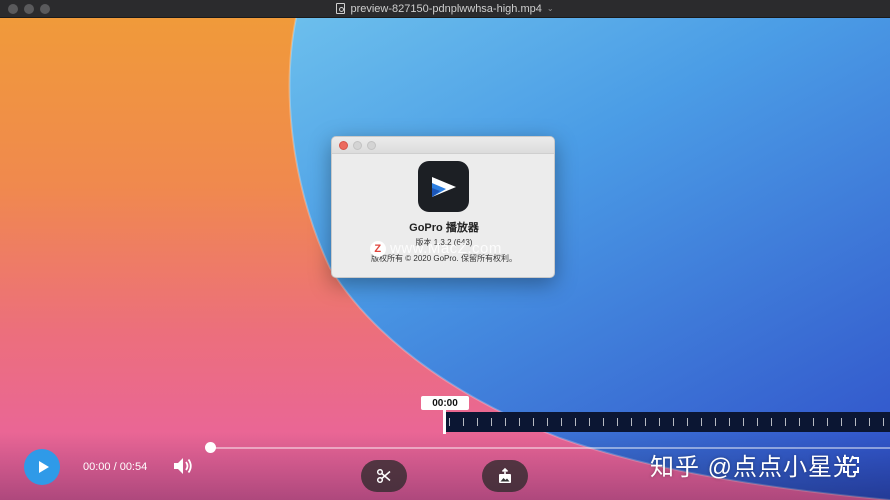 This screenshot has height=500, width=890. What do you see at coordinates (550, 8) in the screenshot?
I see `chevron-down-icon: ⌄` at bounding box center [550, 8].